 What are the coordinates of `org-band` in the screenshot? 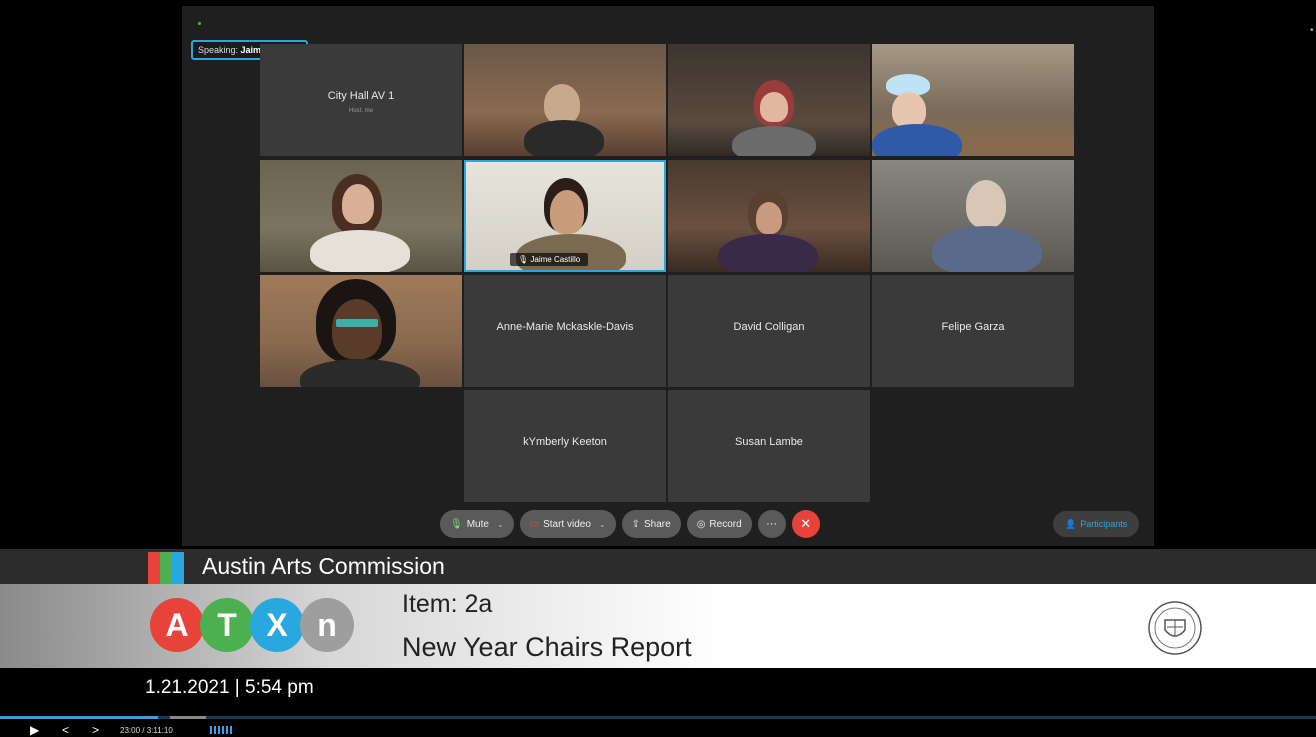 It's located at (658, 566).